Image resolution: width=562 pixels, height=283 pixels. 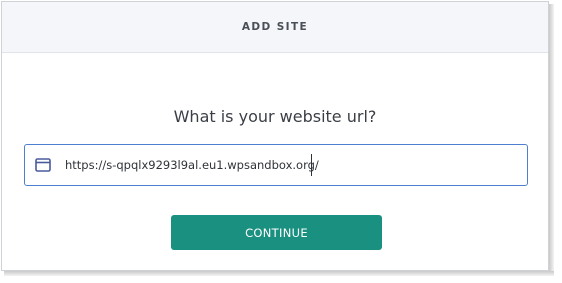 What do you see at coordinates (311, 165) in the screenshot?
I see `text-cursor` at bounding box center [311, 165].